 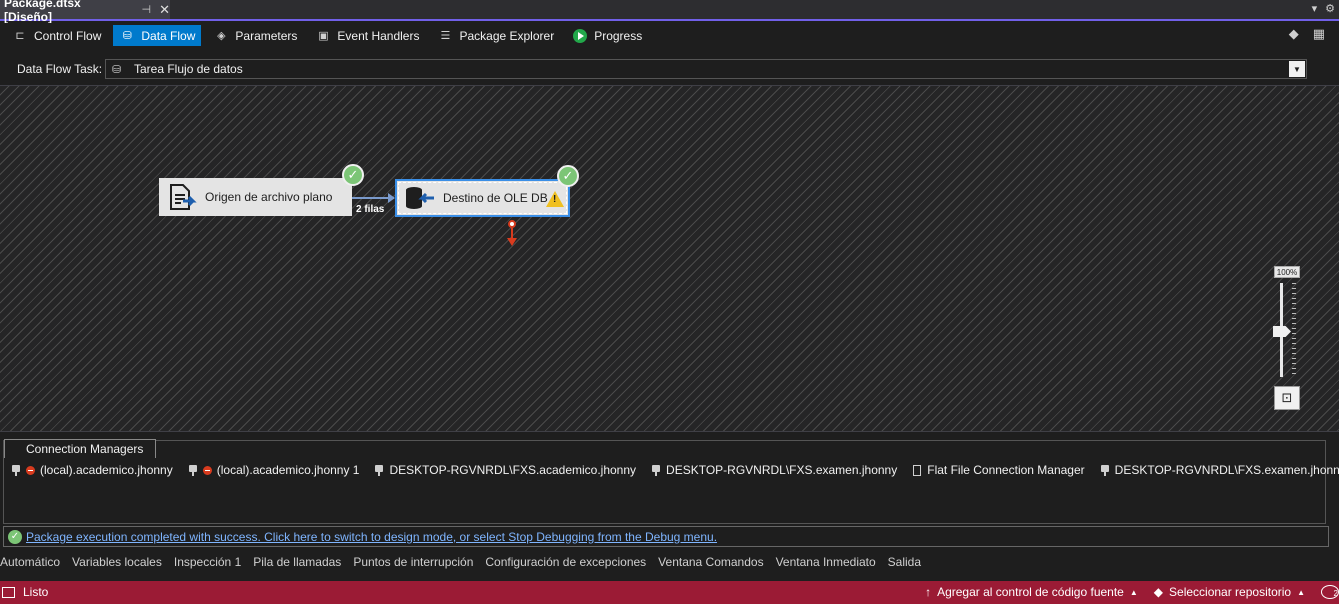 What do you see at coordinates (1006, 470) in the screenshot?
I see `connection-manager-label: Flat File Connection Manager` at bounding box center [1006, 470].